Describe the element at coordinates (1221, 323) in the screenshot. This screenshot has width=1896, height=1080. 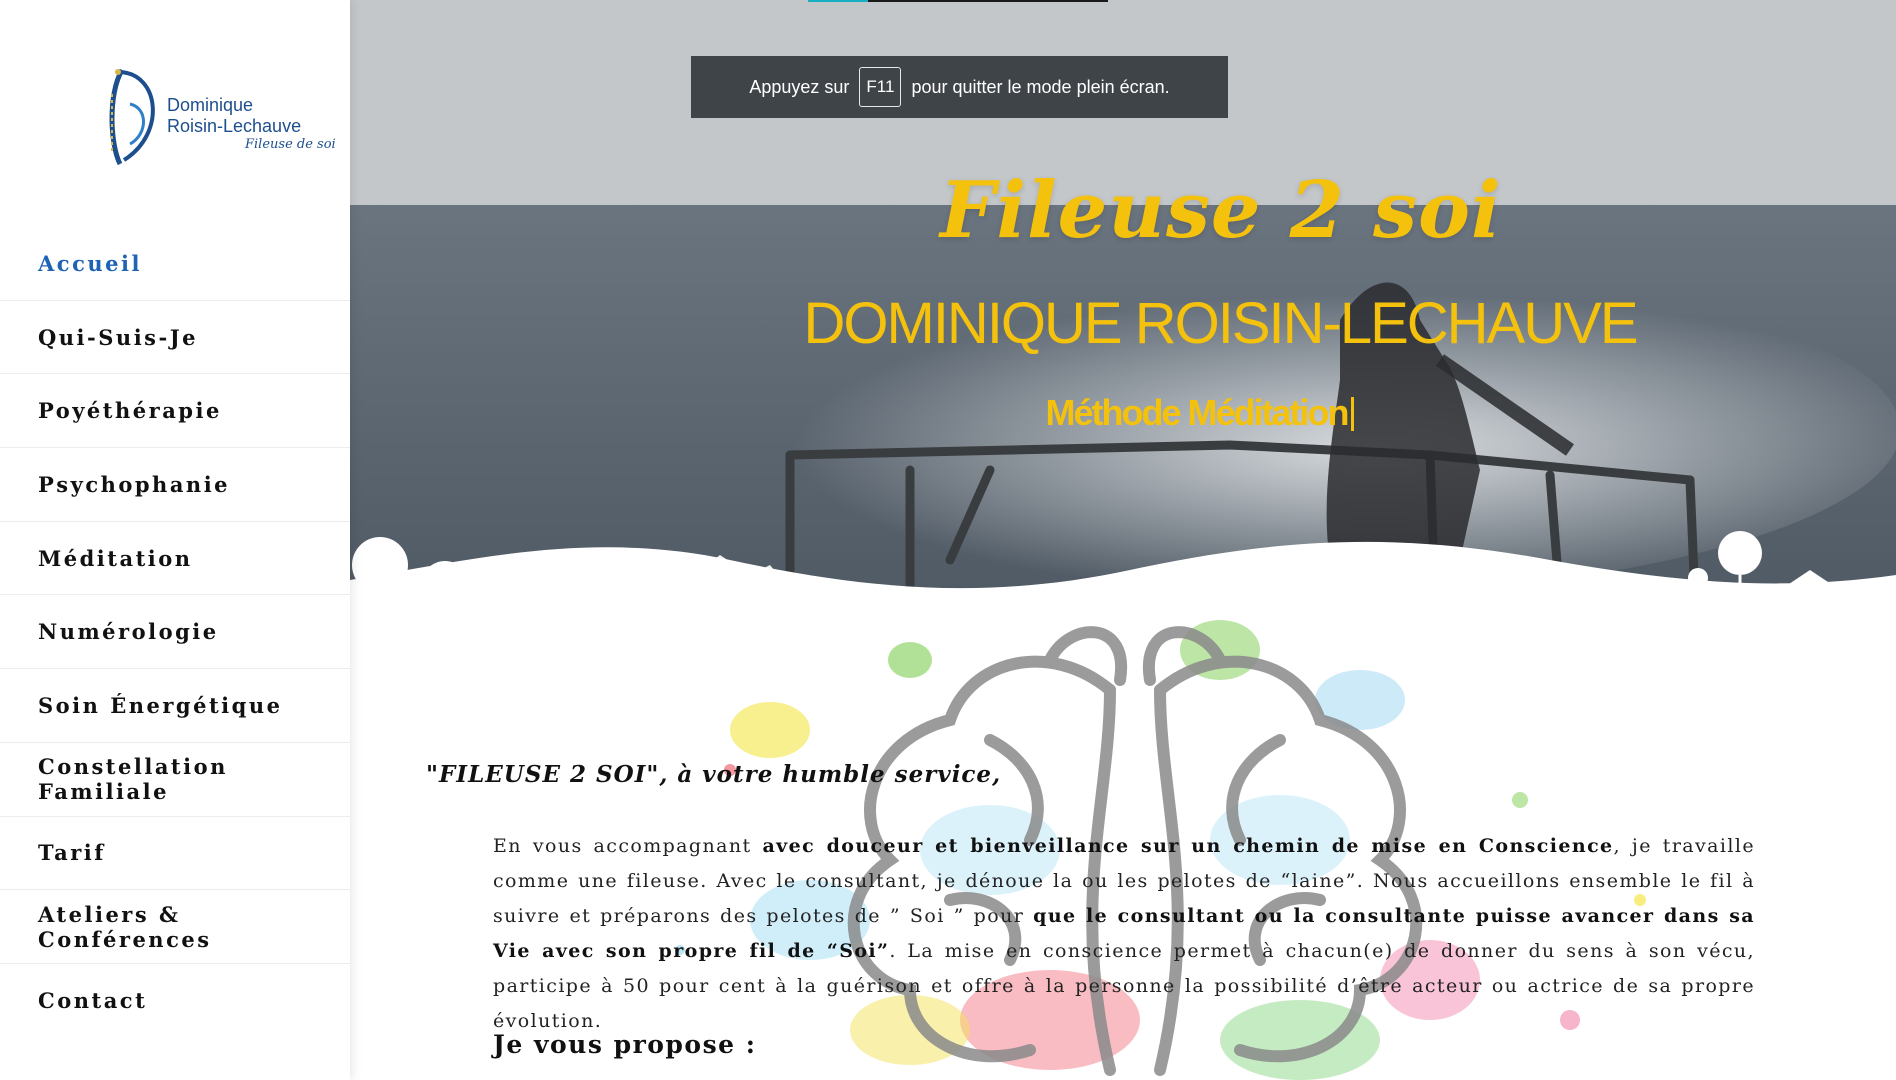
I see `hero-name: DOMINIQUE ROISIN-LECHAUVE` at that location.